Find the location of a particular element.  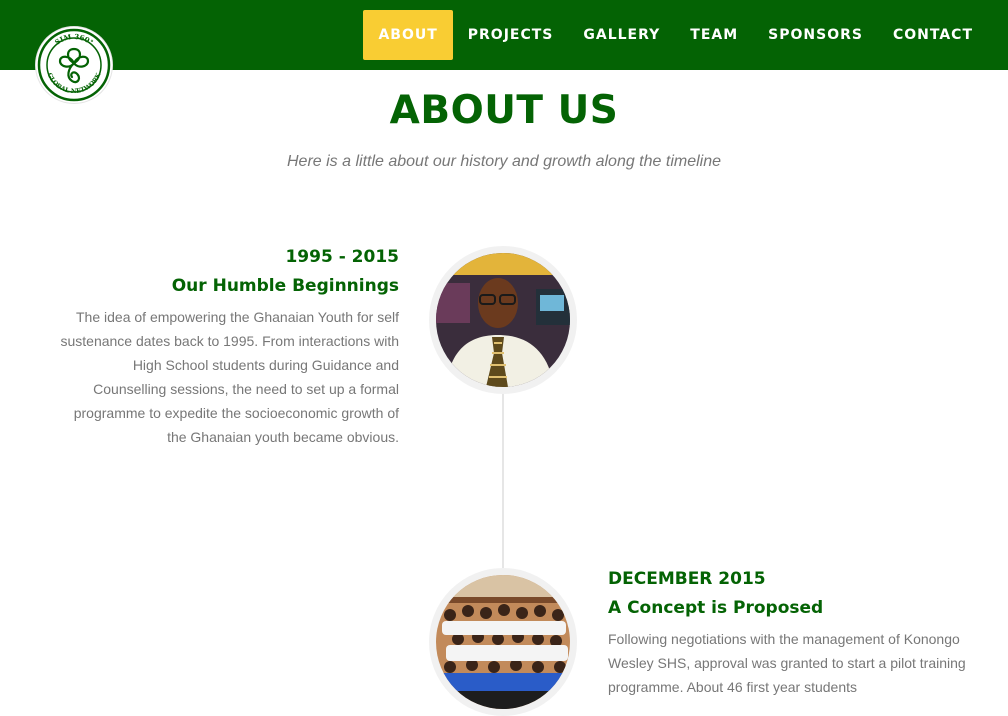

students-group-image is located at coordinates (503, 642).